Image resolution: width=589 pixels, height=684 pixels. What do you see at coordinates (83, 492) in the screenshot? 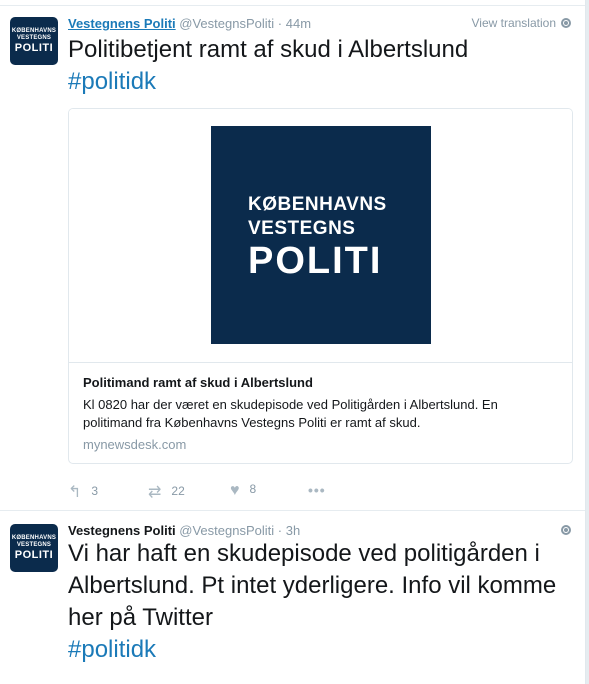
I see `reply-button: ↰ 3` at bounding box center [83, 492].